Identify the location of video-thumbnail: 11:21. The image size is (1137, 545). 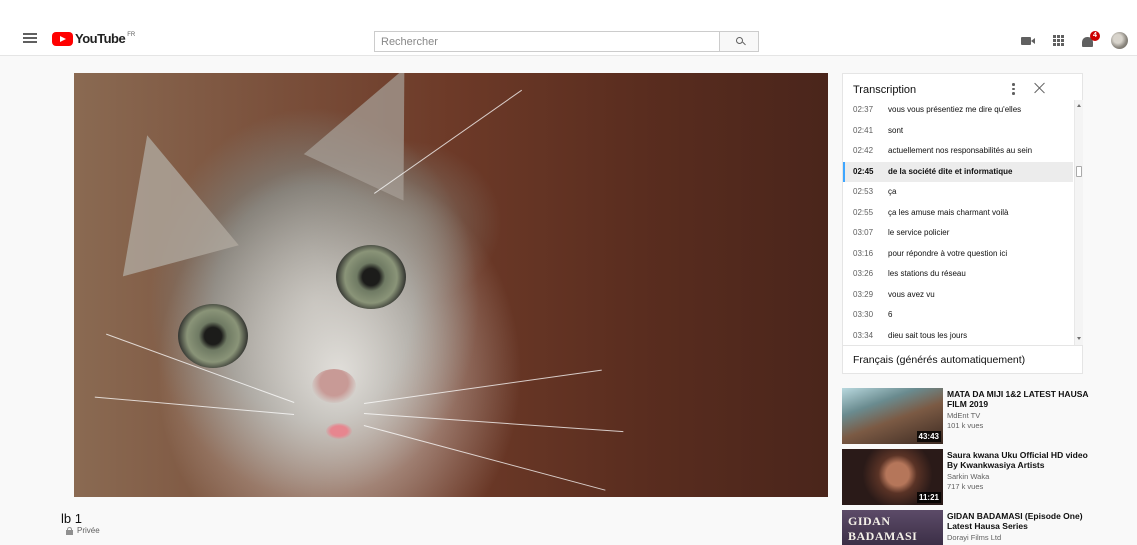
(892, 477).